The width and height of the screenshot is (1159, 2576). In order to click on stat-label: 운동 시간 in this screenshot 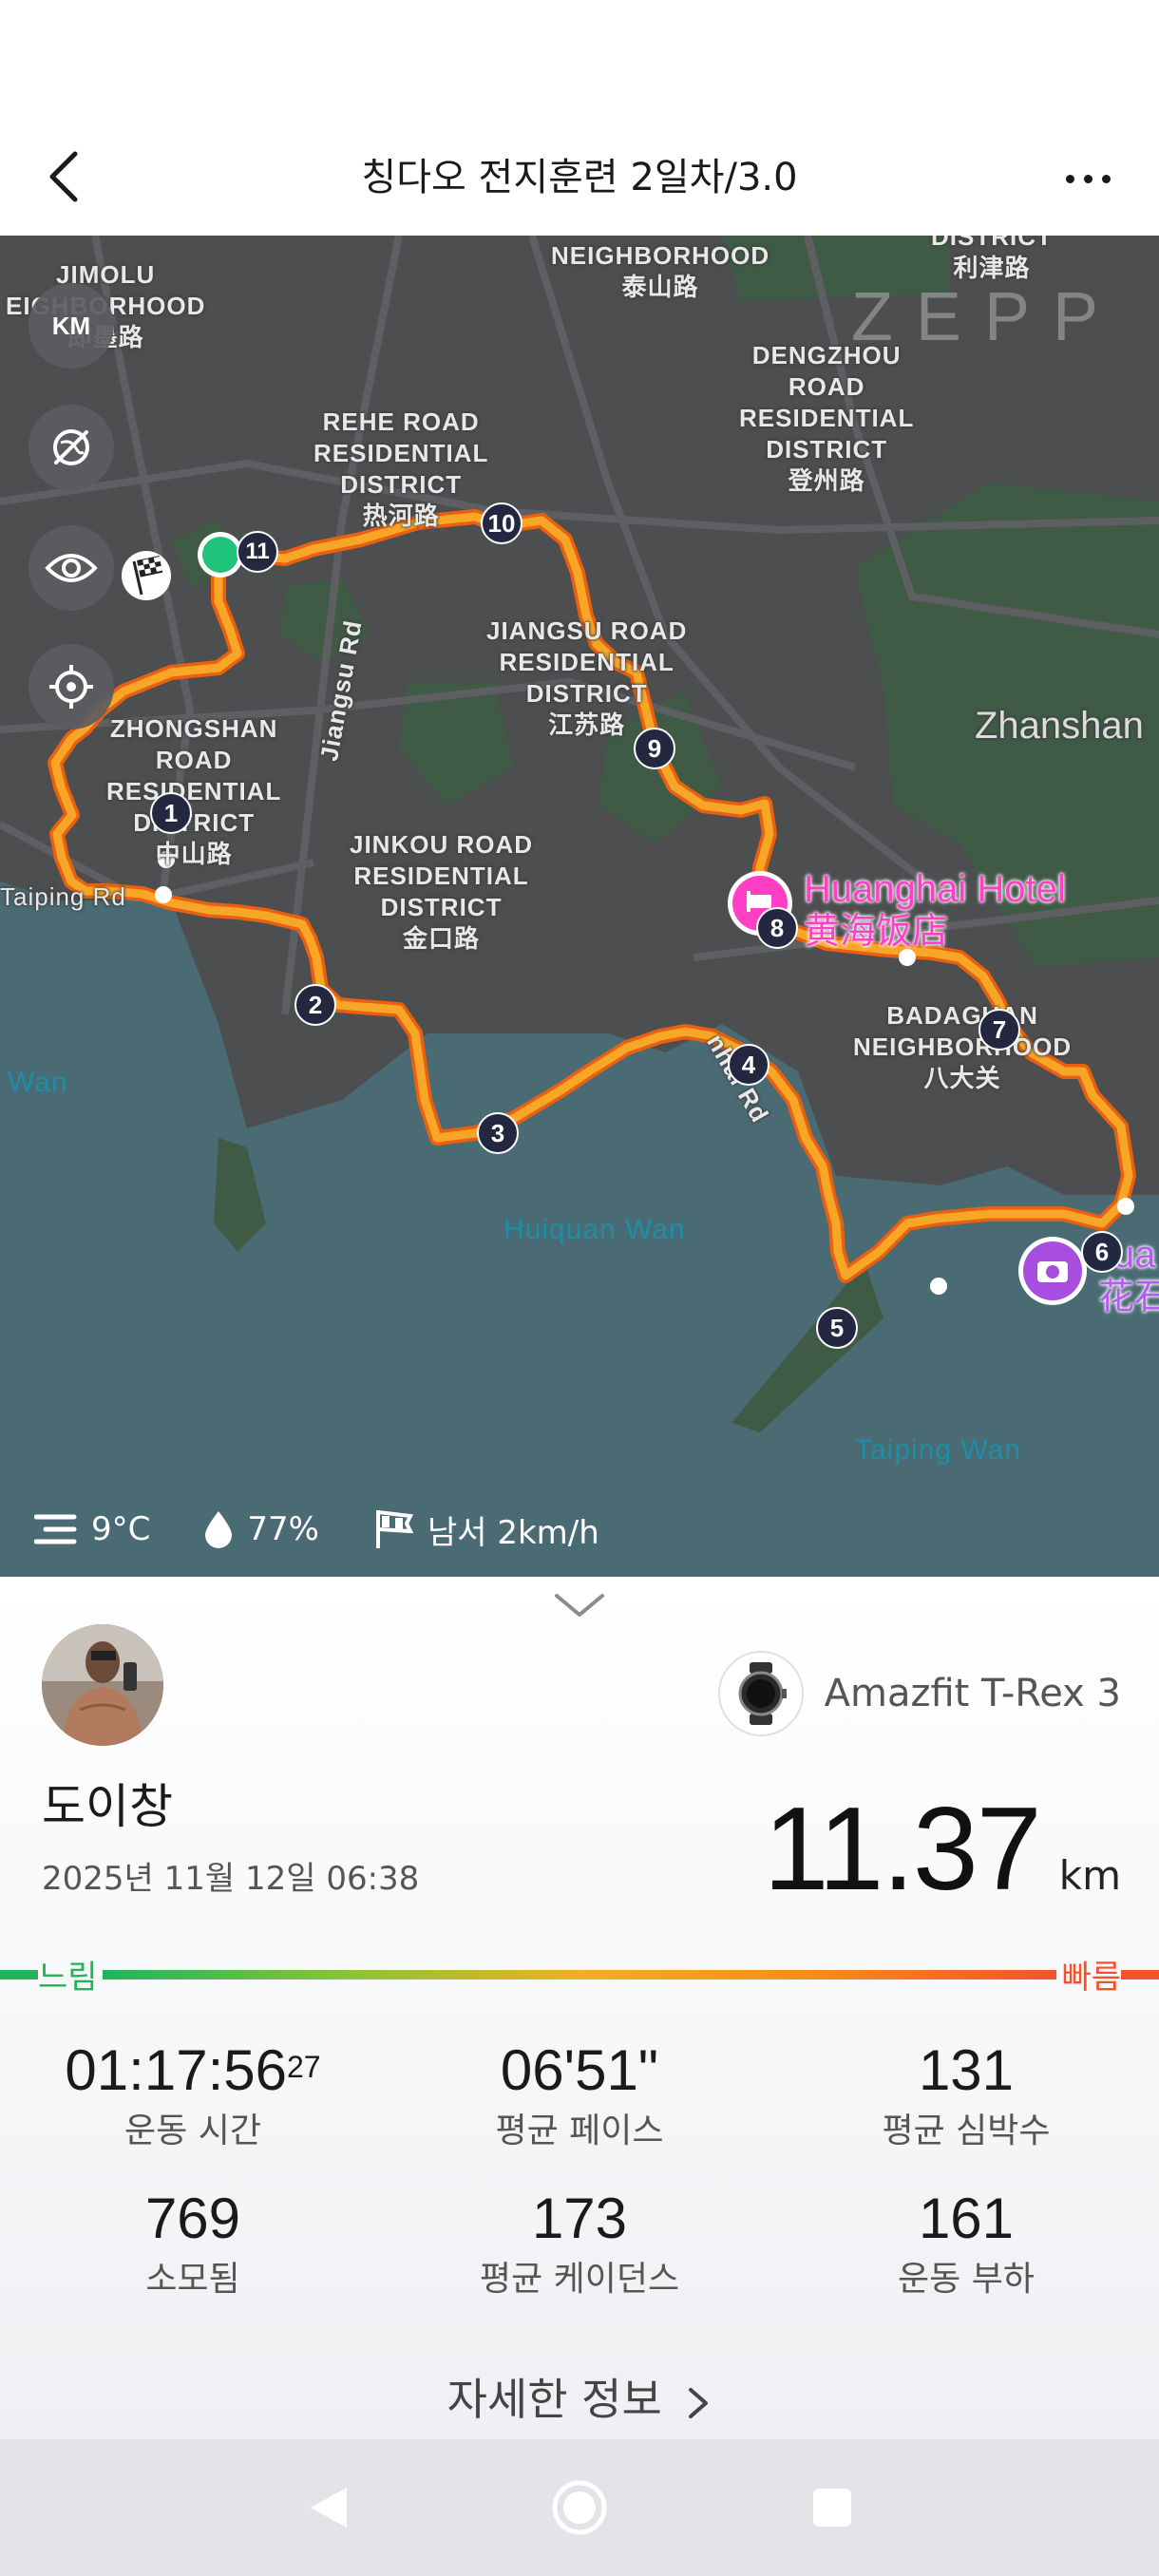, I will do `click(192, 2131)`.